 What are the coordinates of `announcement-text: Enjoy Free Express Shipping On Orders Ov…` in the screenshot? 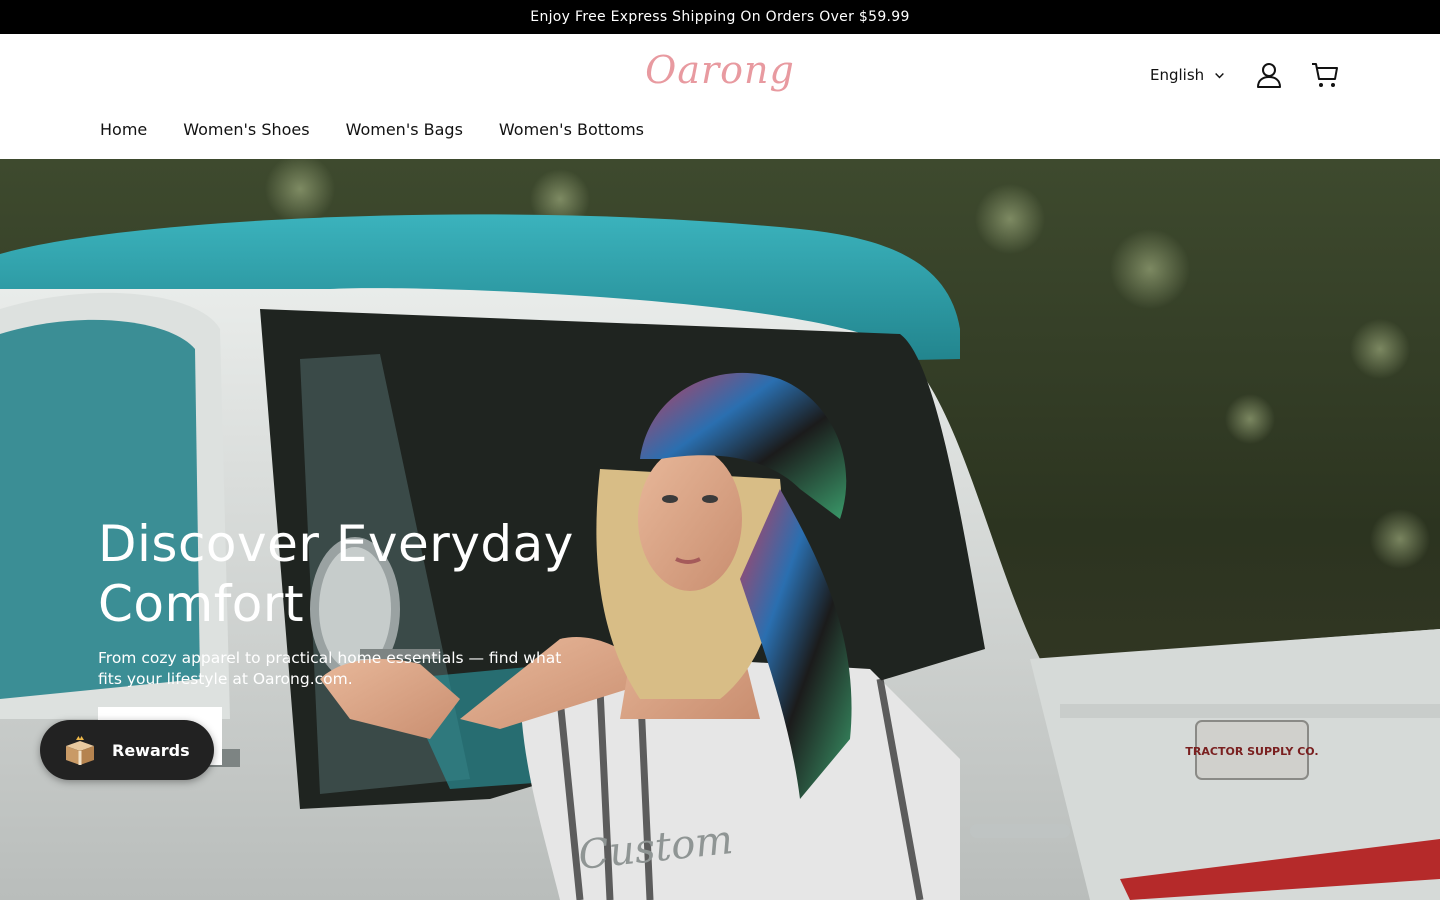 It's located at (720, 17).